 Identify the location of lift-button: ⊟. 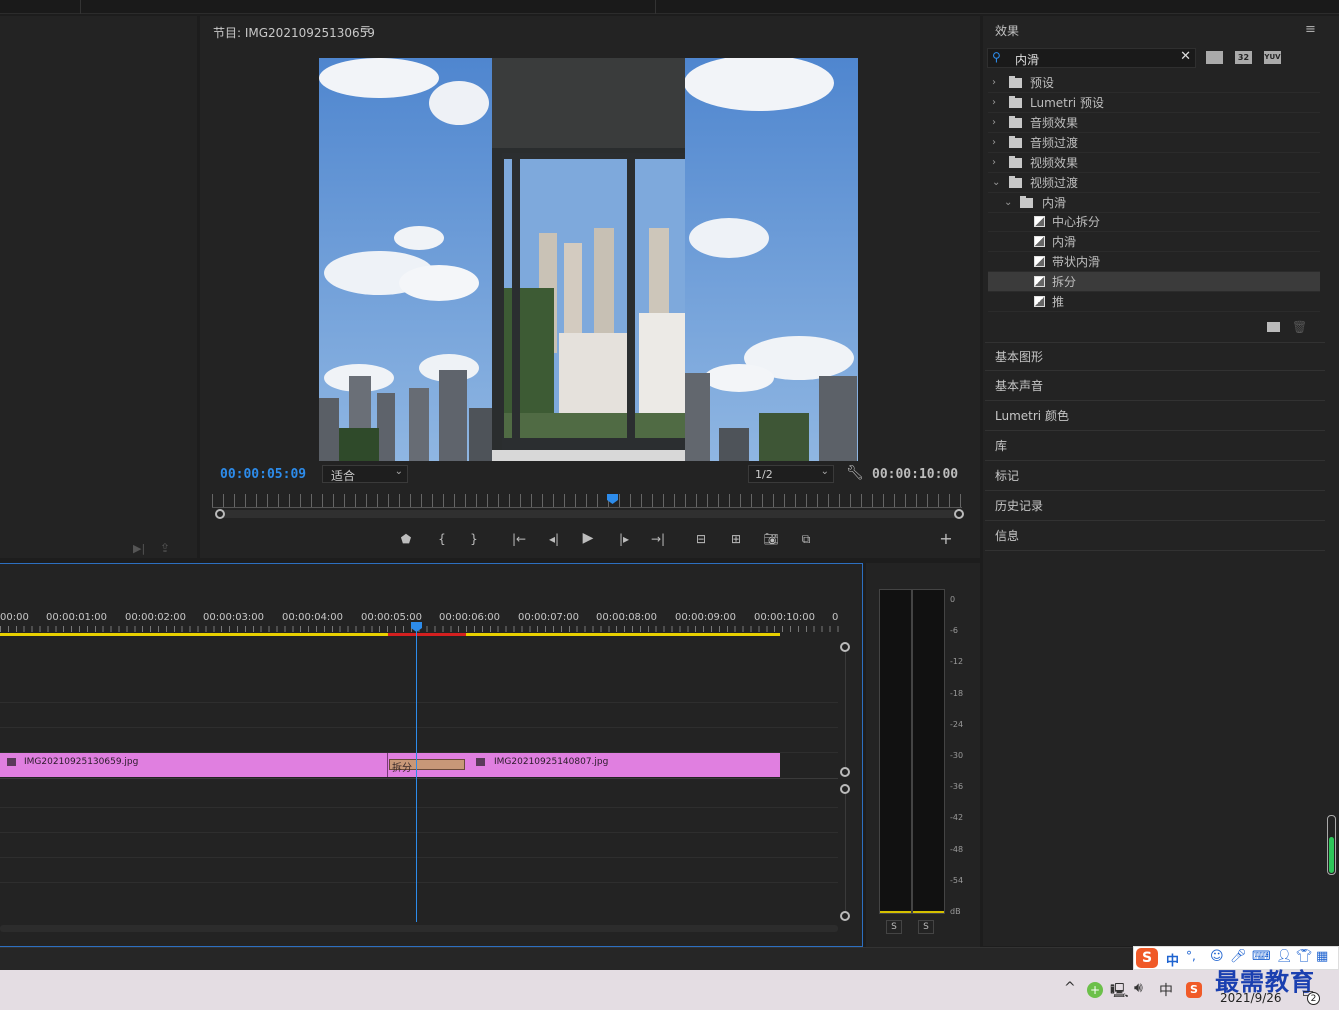
(701, 539).